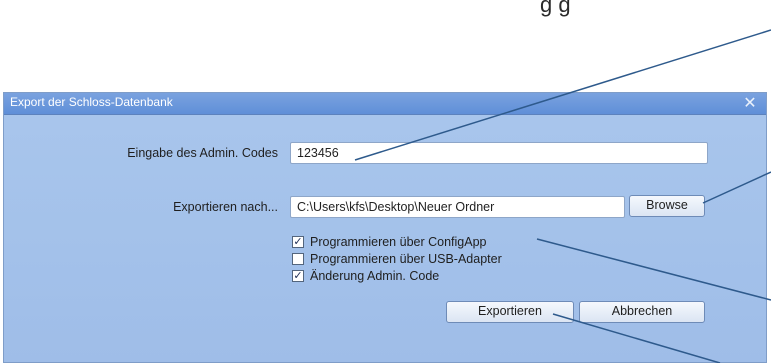 The image size is (771, 363). What do you see at coordinates (510, 312) in the screenshot?
I see `export-button: Exportieren` at bounding box center [510, 312].